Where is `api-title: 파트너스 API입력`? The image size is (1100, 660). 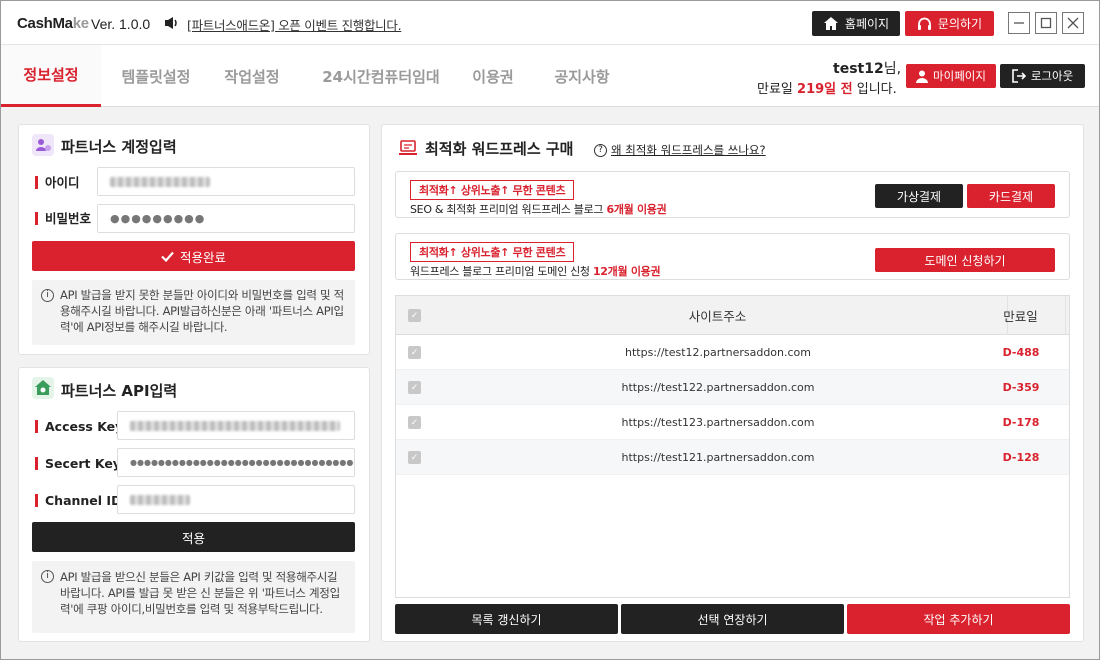 api-title: 파트너스 API입력 is located at coordinates (119, 391).